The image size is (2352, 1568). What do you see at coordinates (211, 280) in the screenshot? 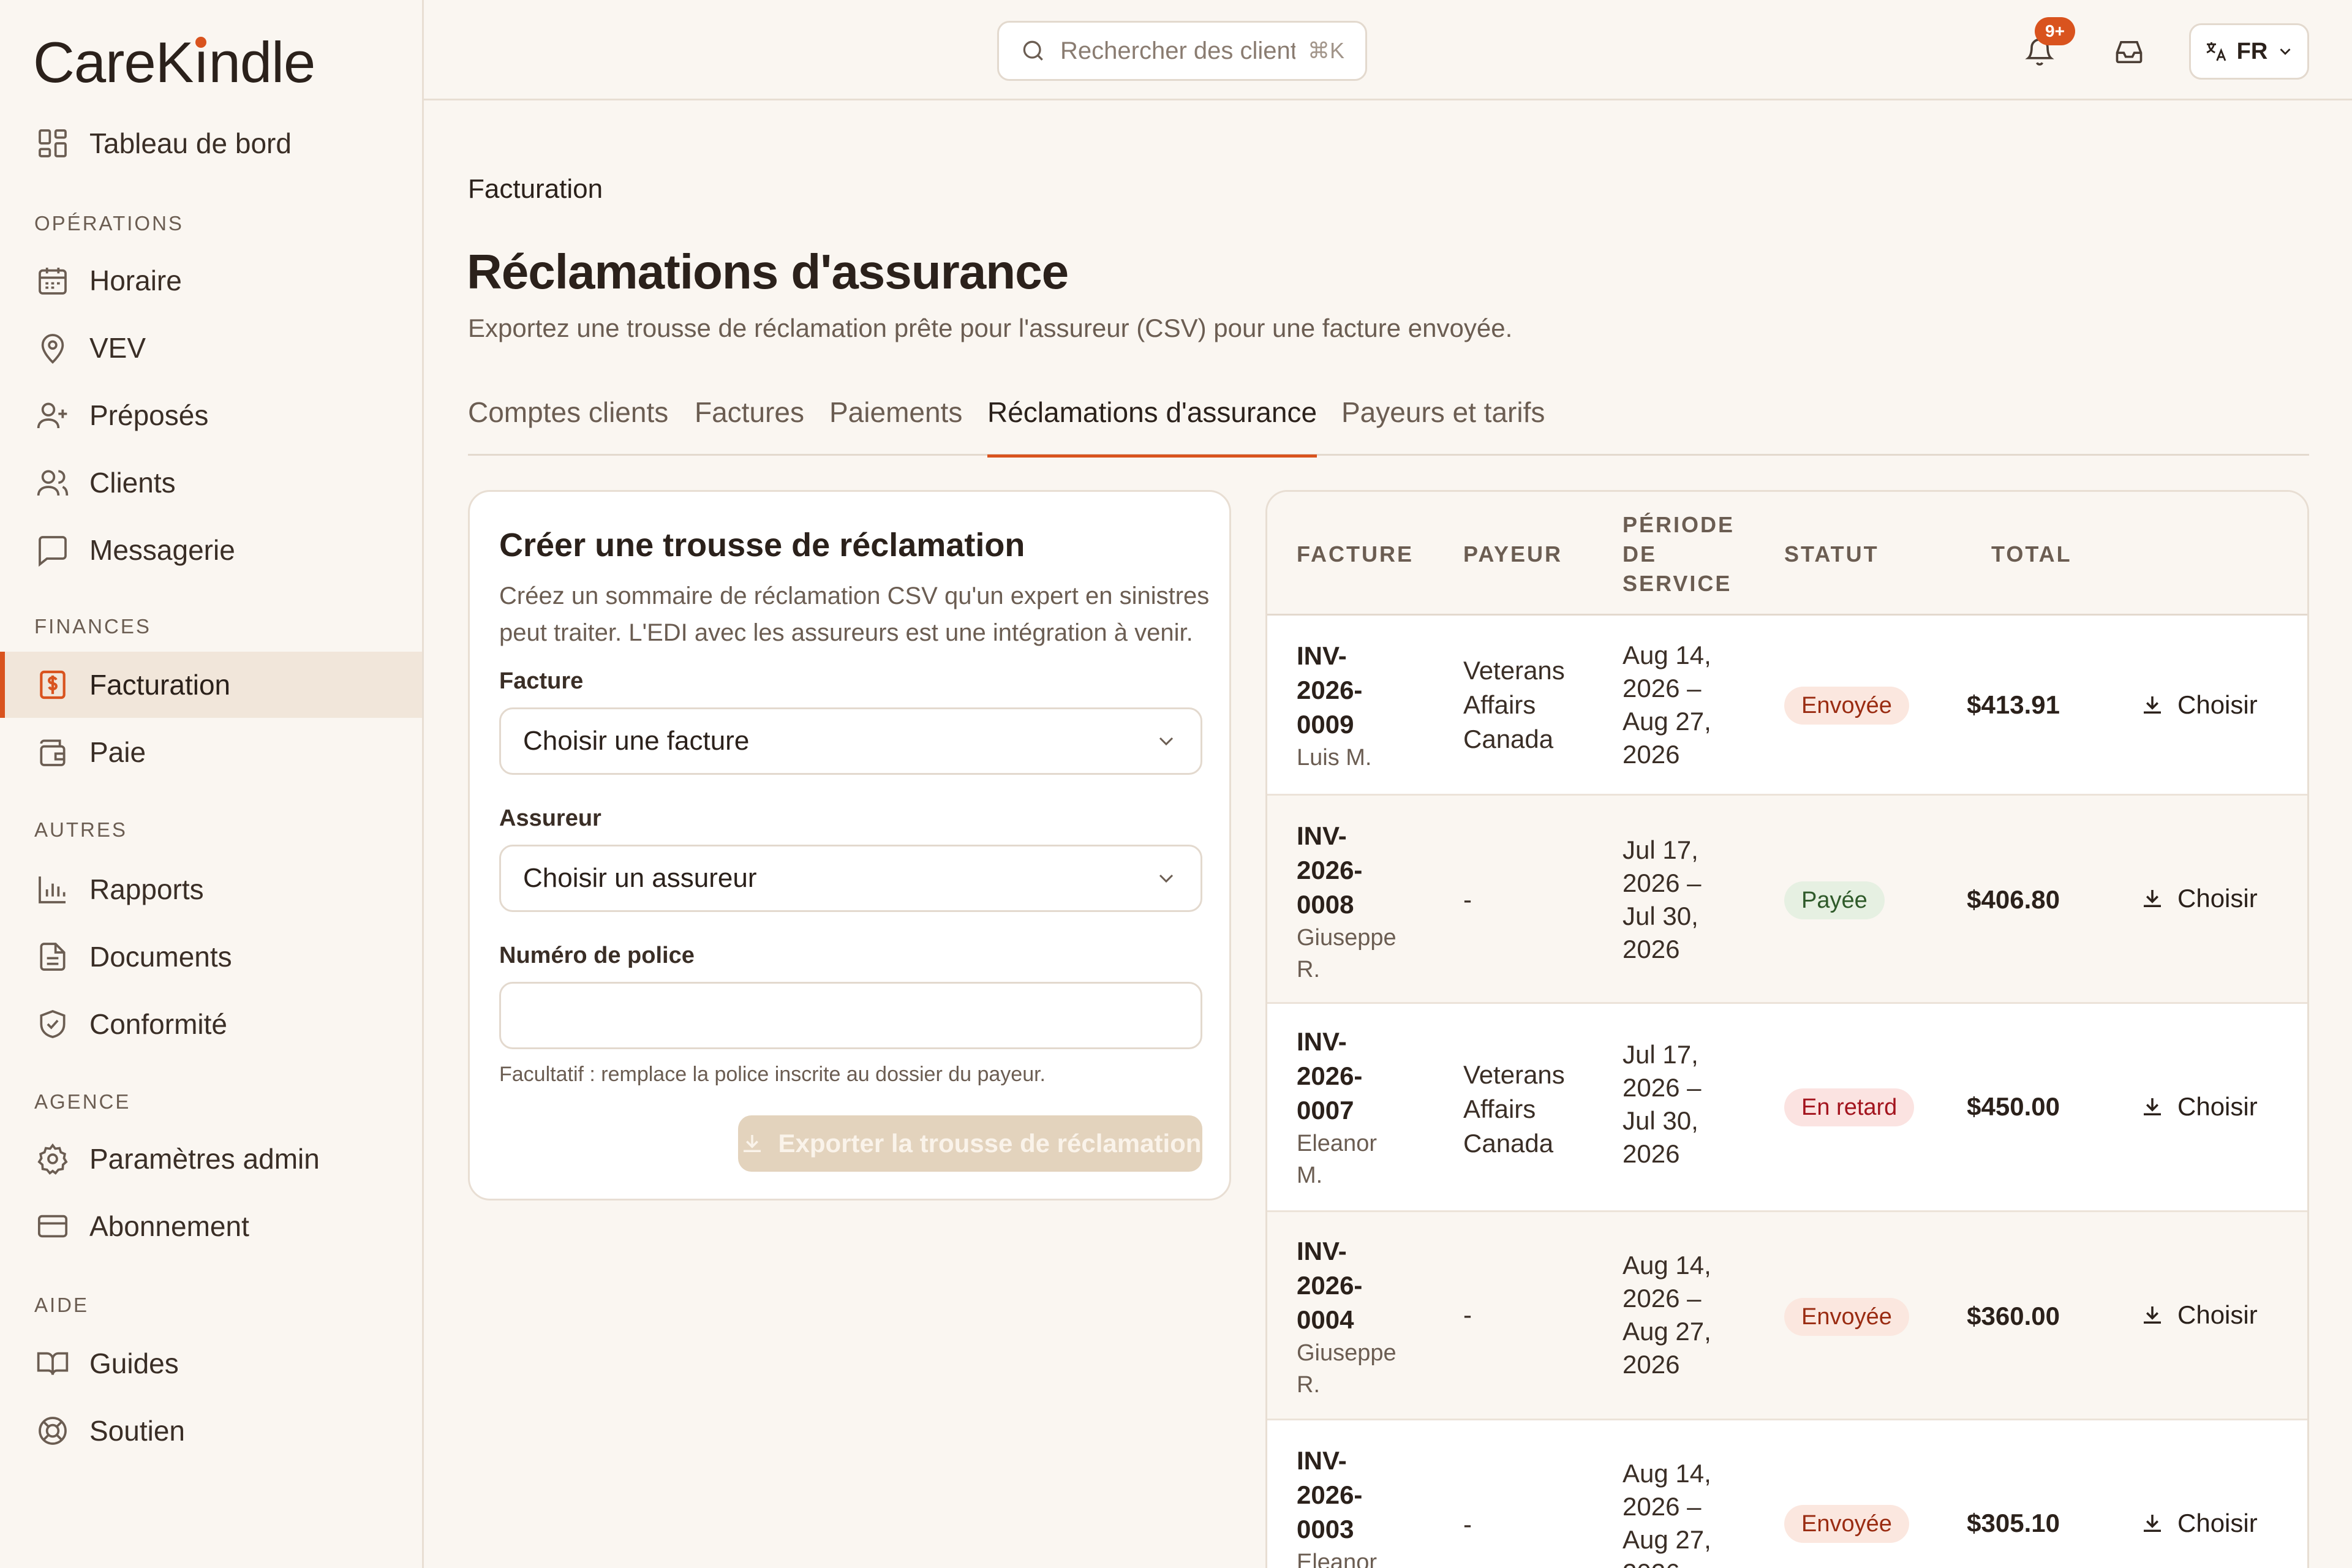
I see `sidebar-item-schedule: Horaire` at bounding box center [211, 280].